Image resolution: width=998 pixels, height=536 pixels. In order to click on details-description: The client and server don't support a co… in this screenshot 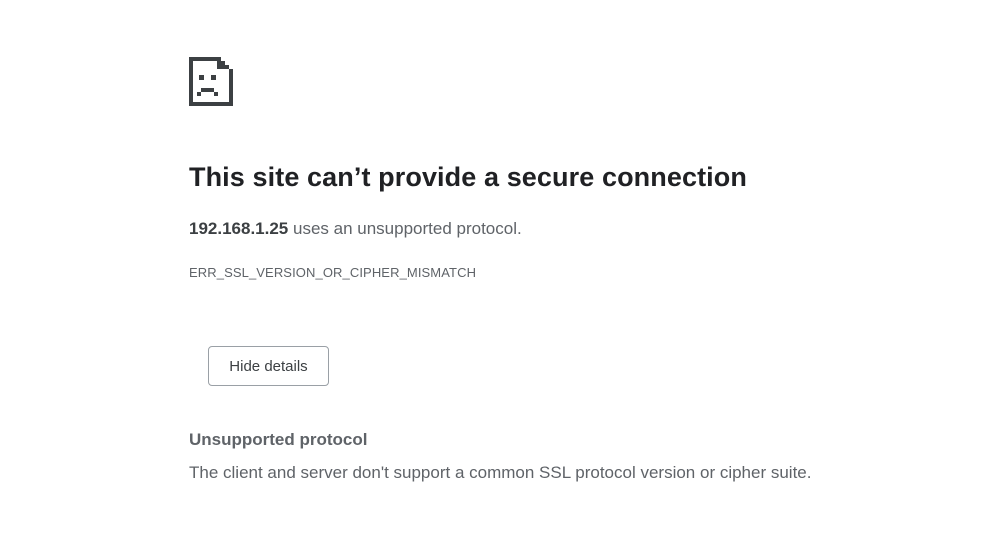, I will do `click(500, 472)`.